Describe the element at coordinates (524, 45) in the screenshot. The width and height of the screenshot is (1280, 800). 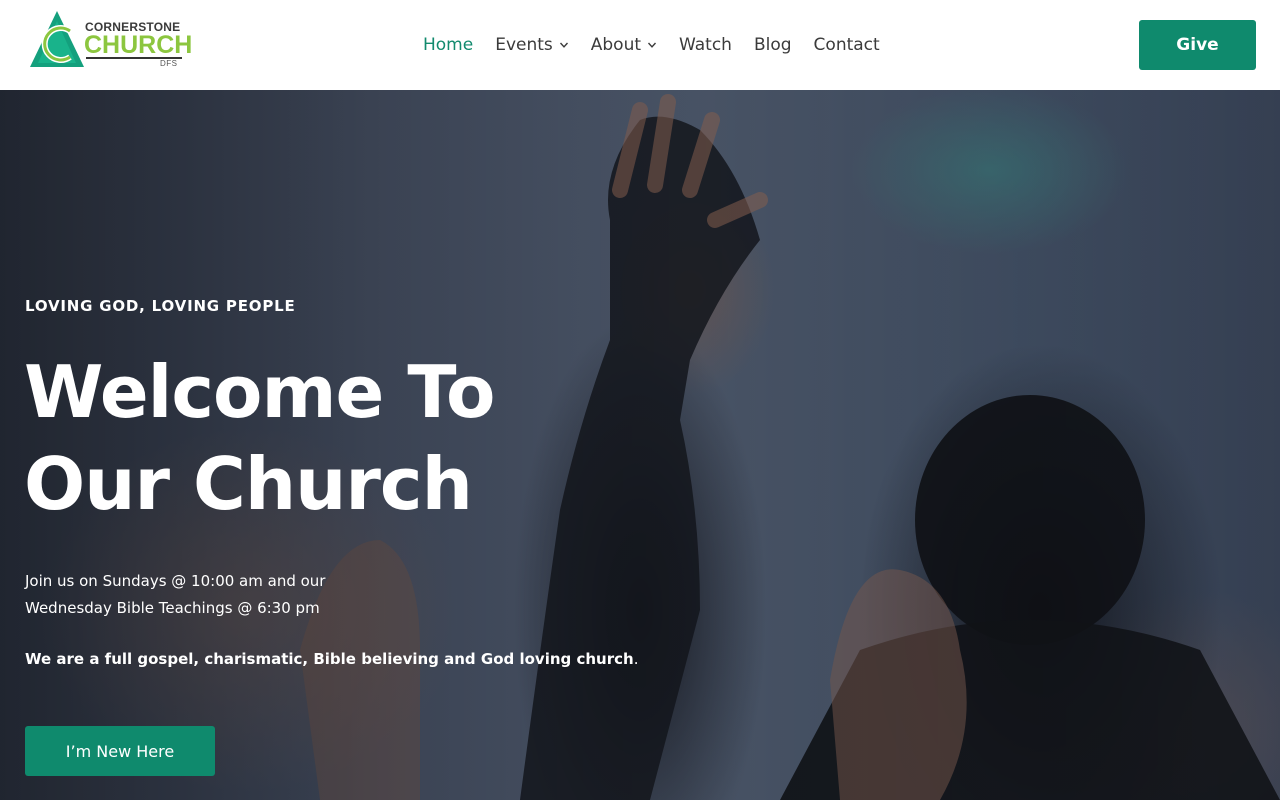
I see `nav-item-label: Events` at that location.